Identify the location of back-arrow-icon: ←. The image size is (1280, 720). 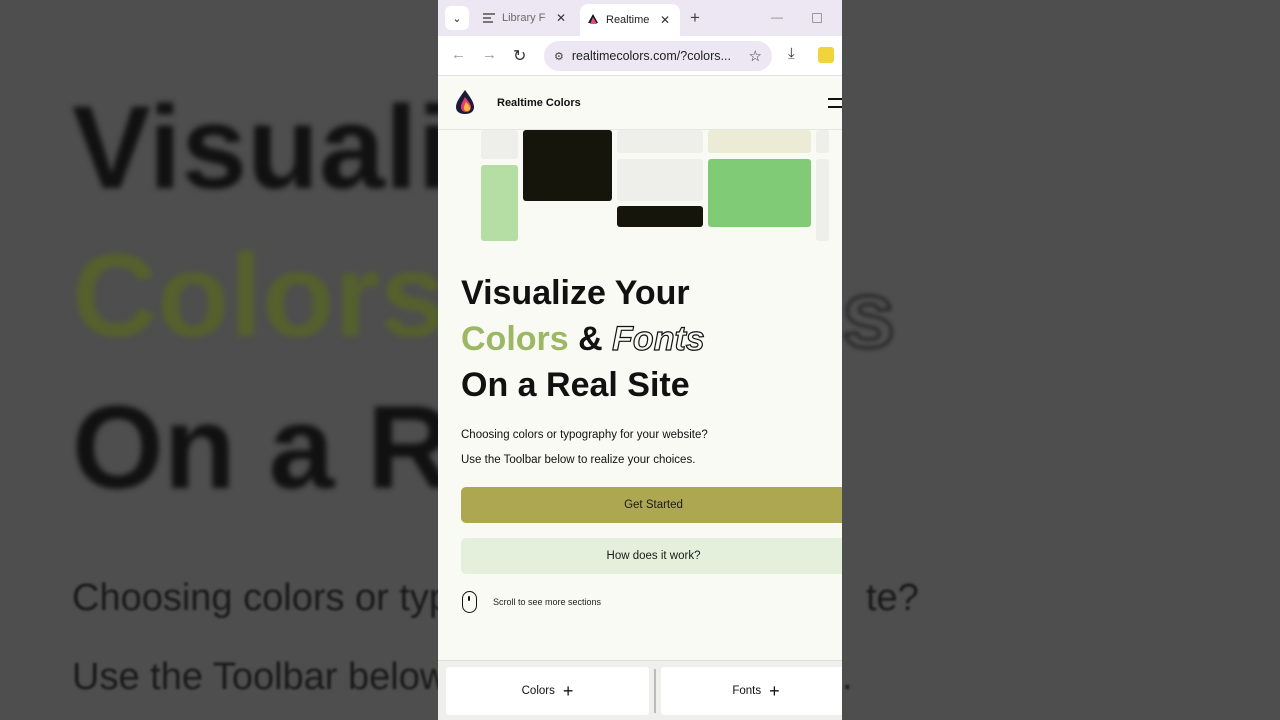
(458, 54).